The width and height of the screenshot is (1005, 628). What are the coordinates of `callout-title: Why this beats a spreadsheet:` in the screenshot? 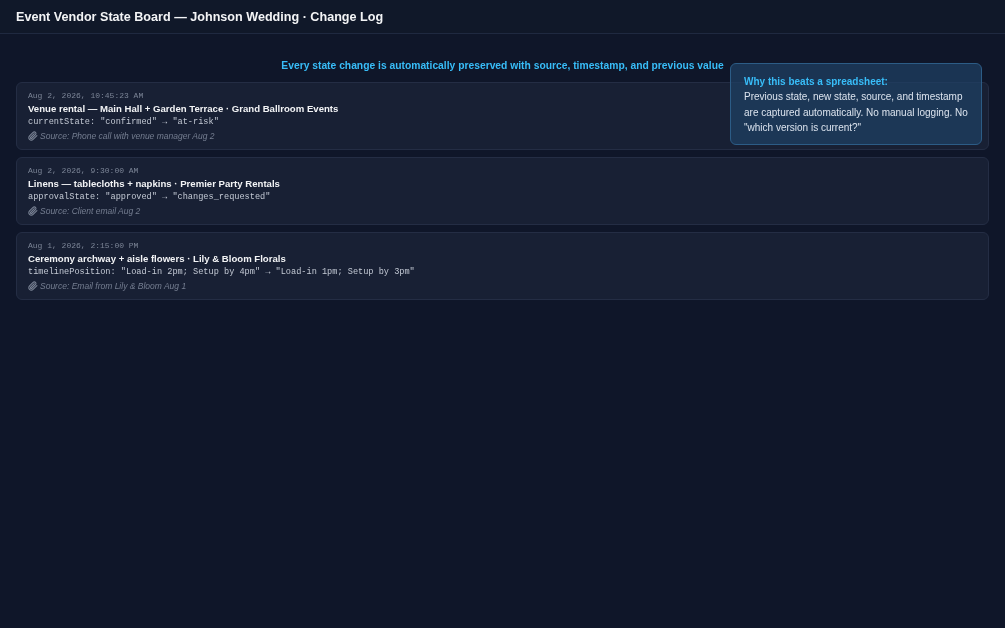 It's located at (816, 82).